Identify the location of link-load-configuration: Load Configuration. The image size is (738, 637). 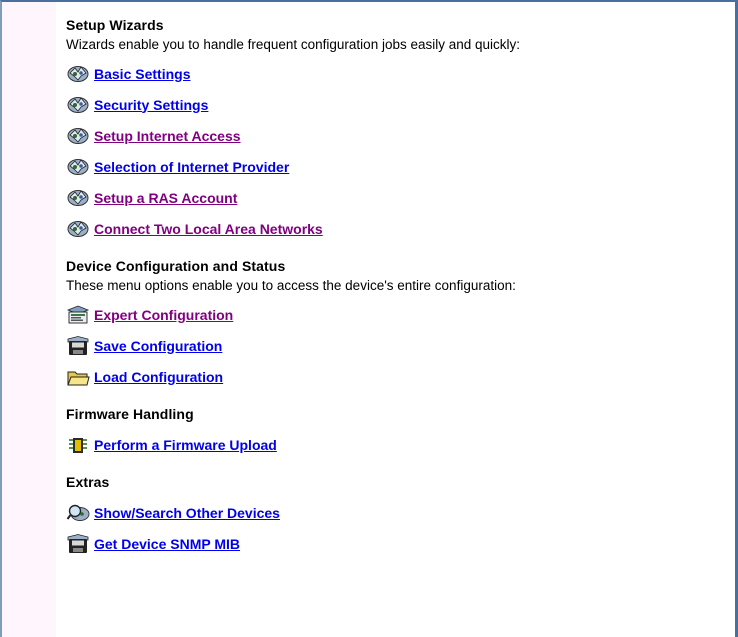
(158, 377).